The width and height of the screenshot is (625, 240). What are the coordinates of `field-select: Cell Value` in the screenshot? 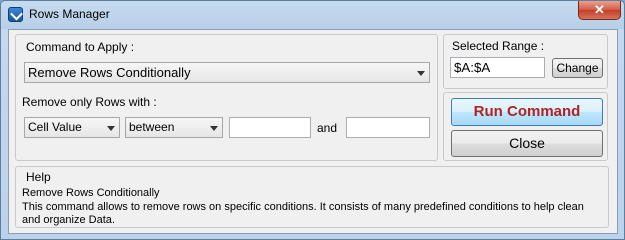 It's located at (72, 127).